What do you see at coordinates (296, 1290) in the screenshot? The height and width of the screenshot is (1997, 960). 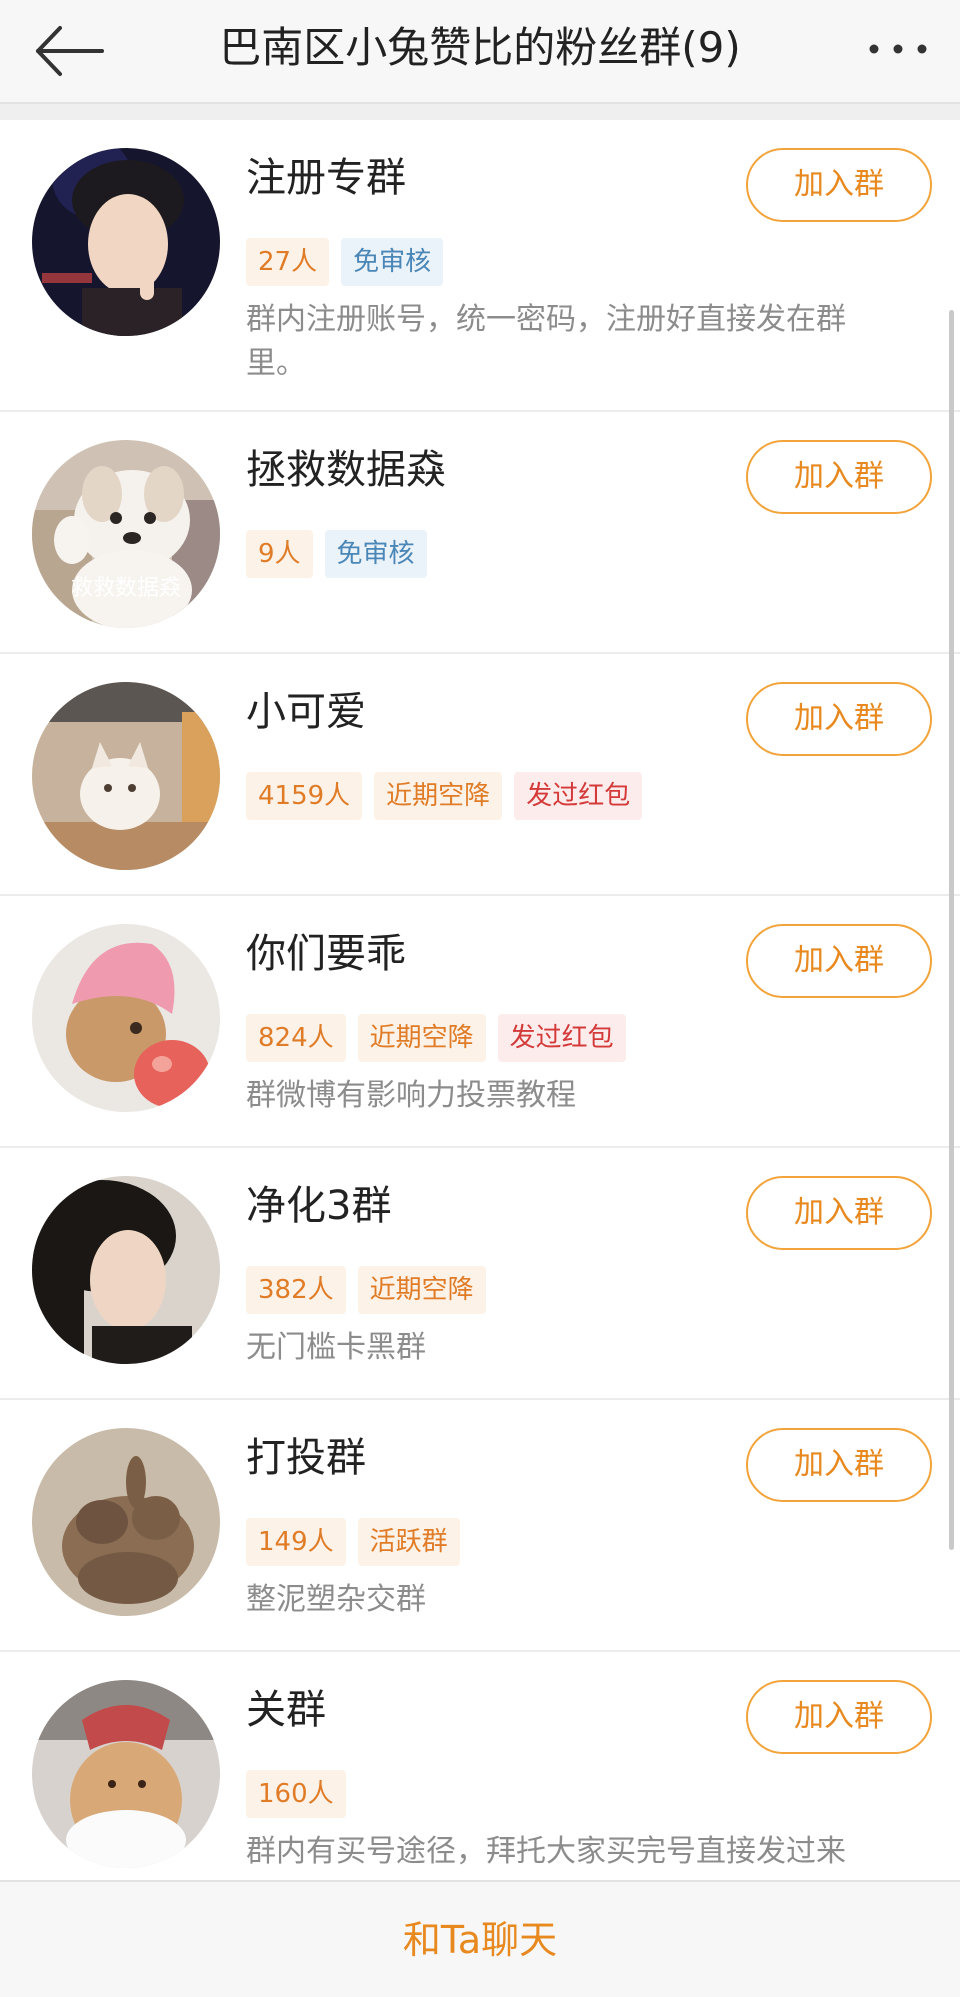 I see `member-count-badge: 382人` at bounding box center [296, 1290].